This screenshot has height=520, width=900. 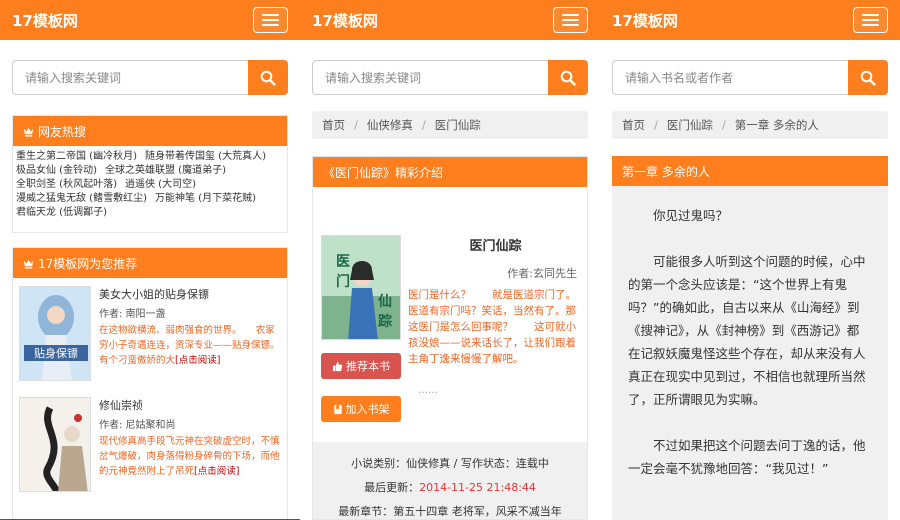 What do you see at coordinates (150, 513) in the screenshot?
I see `divider` at bounding box center [150, 513].